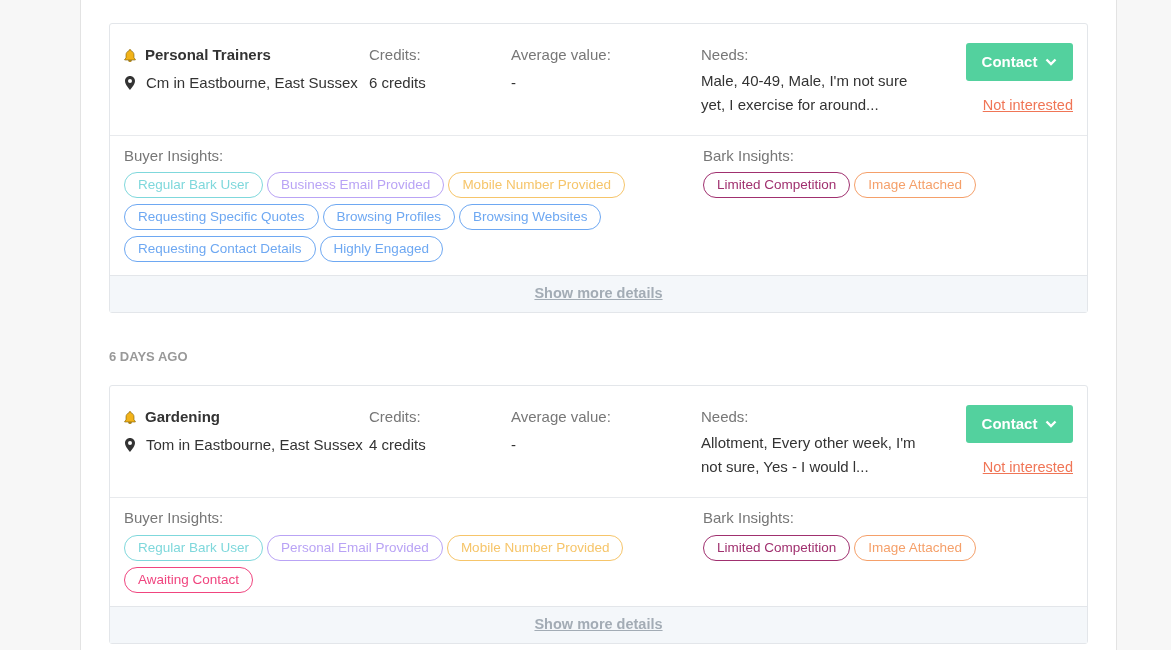 This screenshot has width=1171, height=650. I want to click on date-heading: 6 DAYS AGO, so click(148, 357).